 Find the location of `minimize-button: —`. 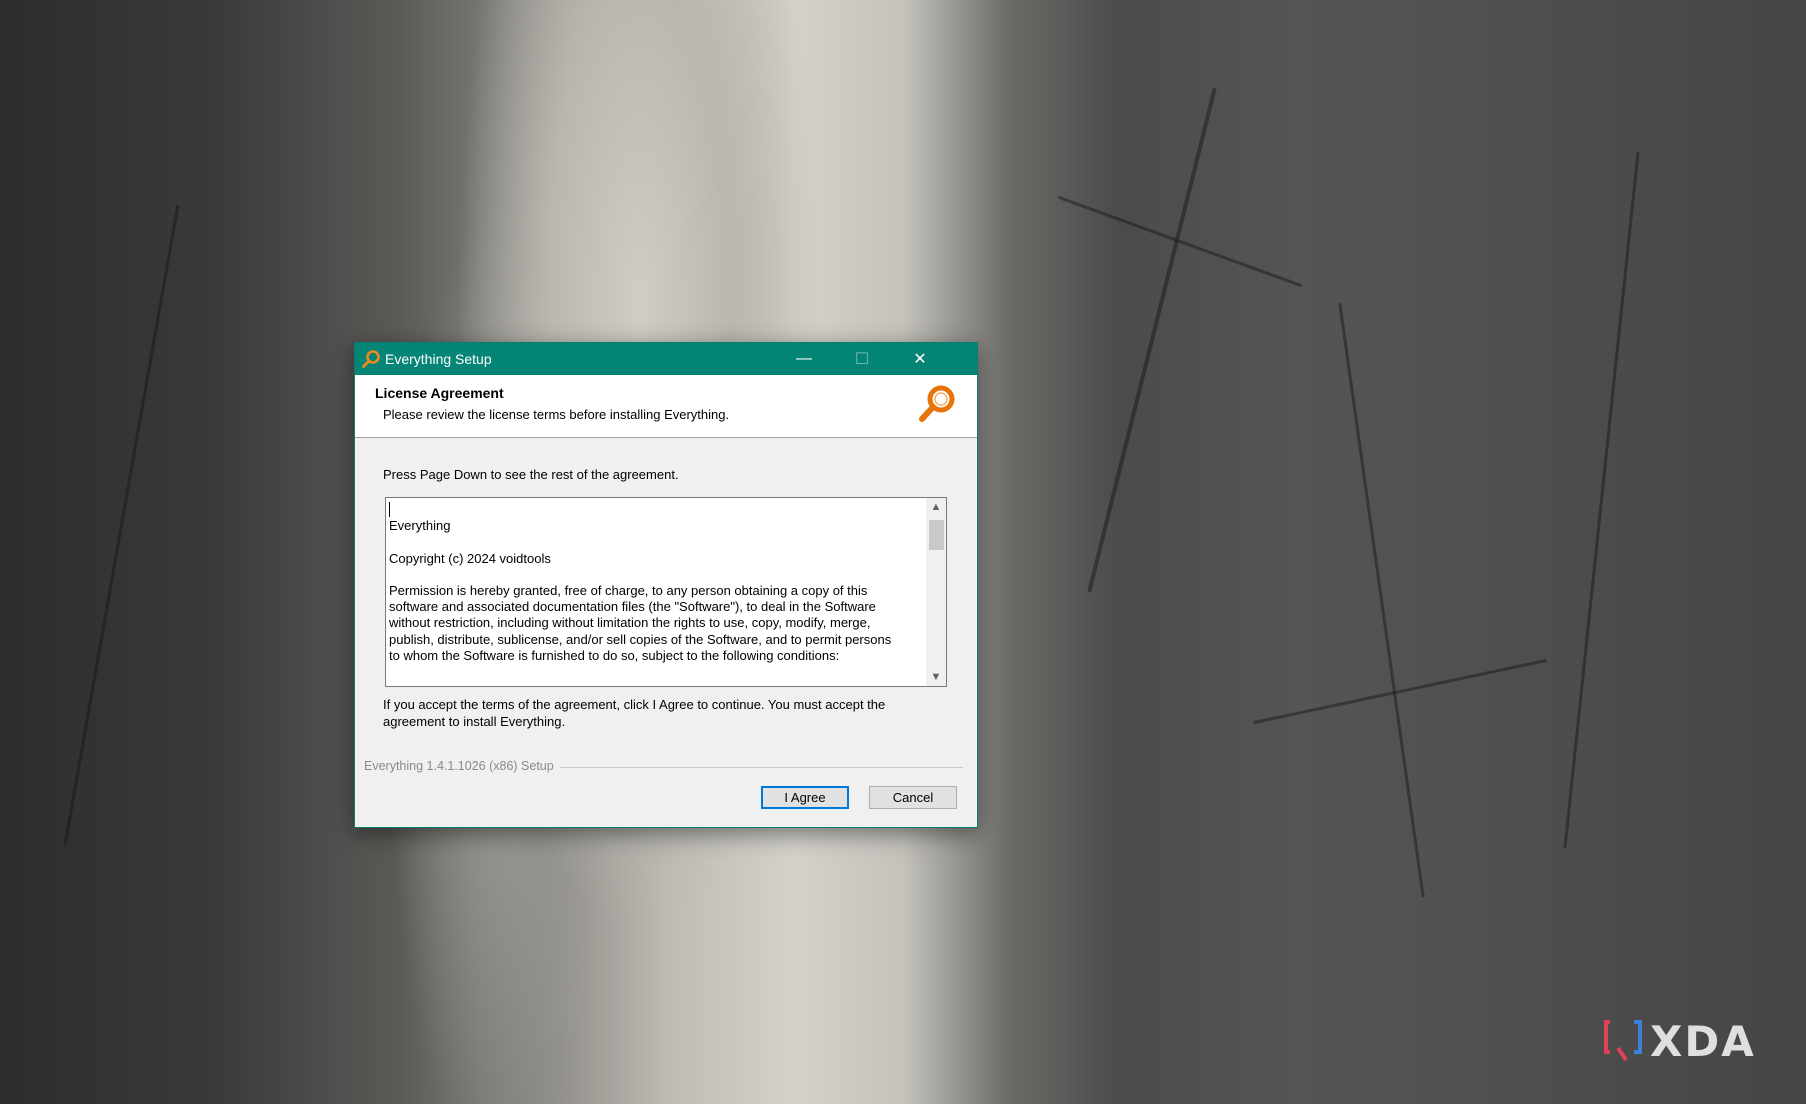

minimize-button: — is located at coordinates (804, 359).